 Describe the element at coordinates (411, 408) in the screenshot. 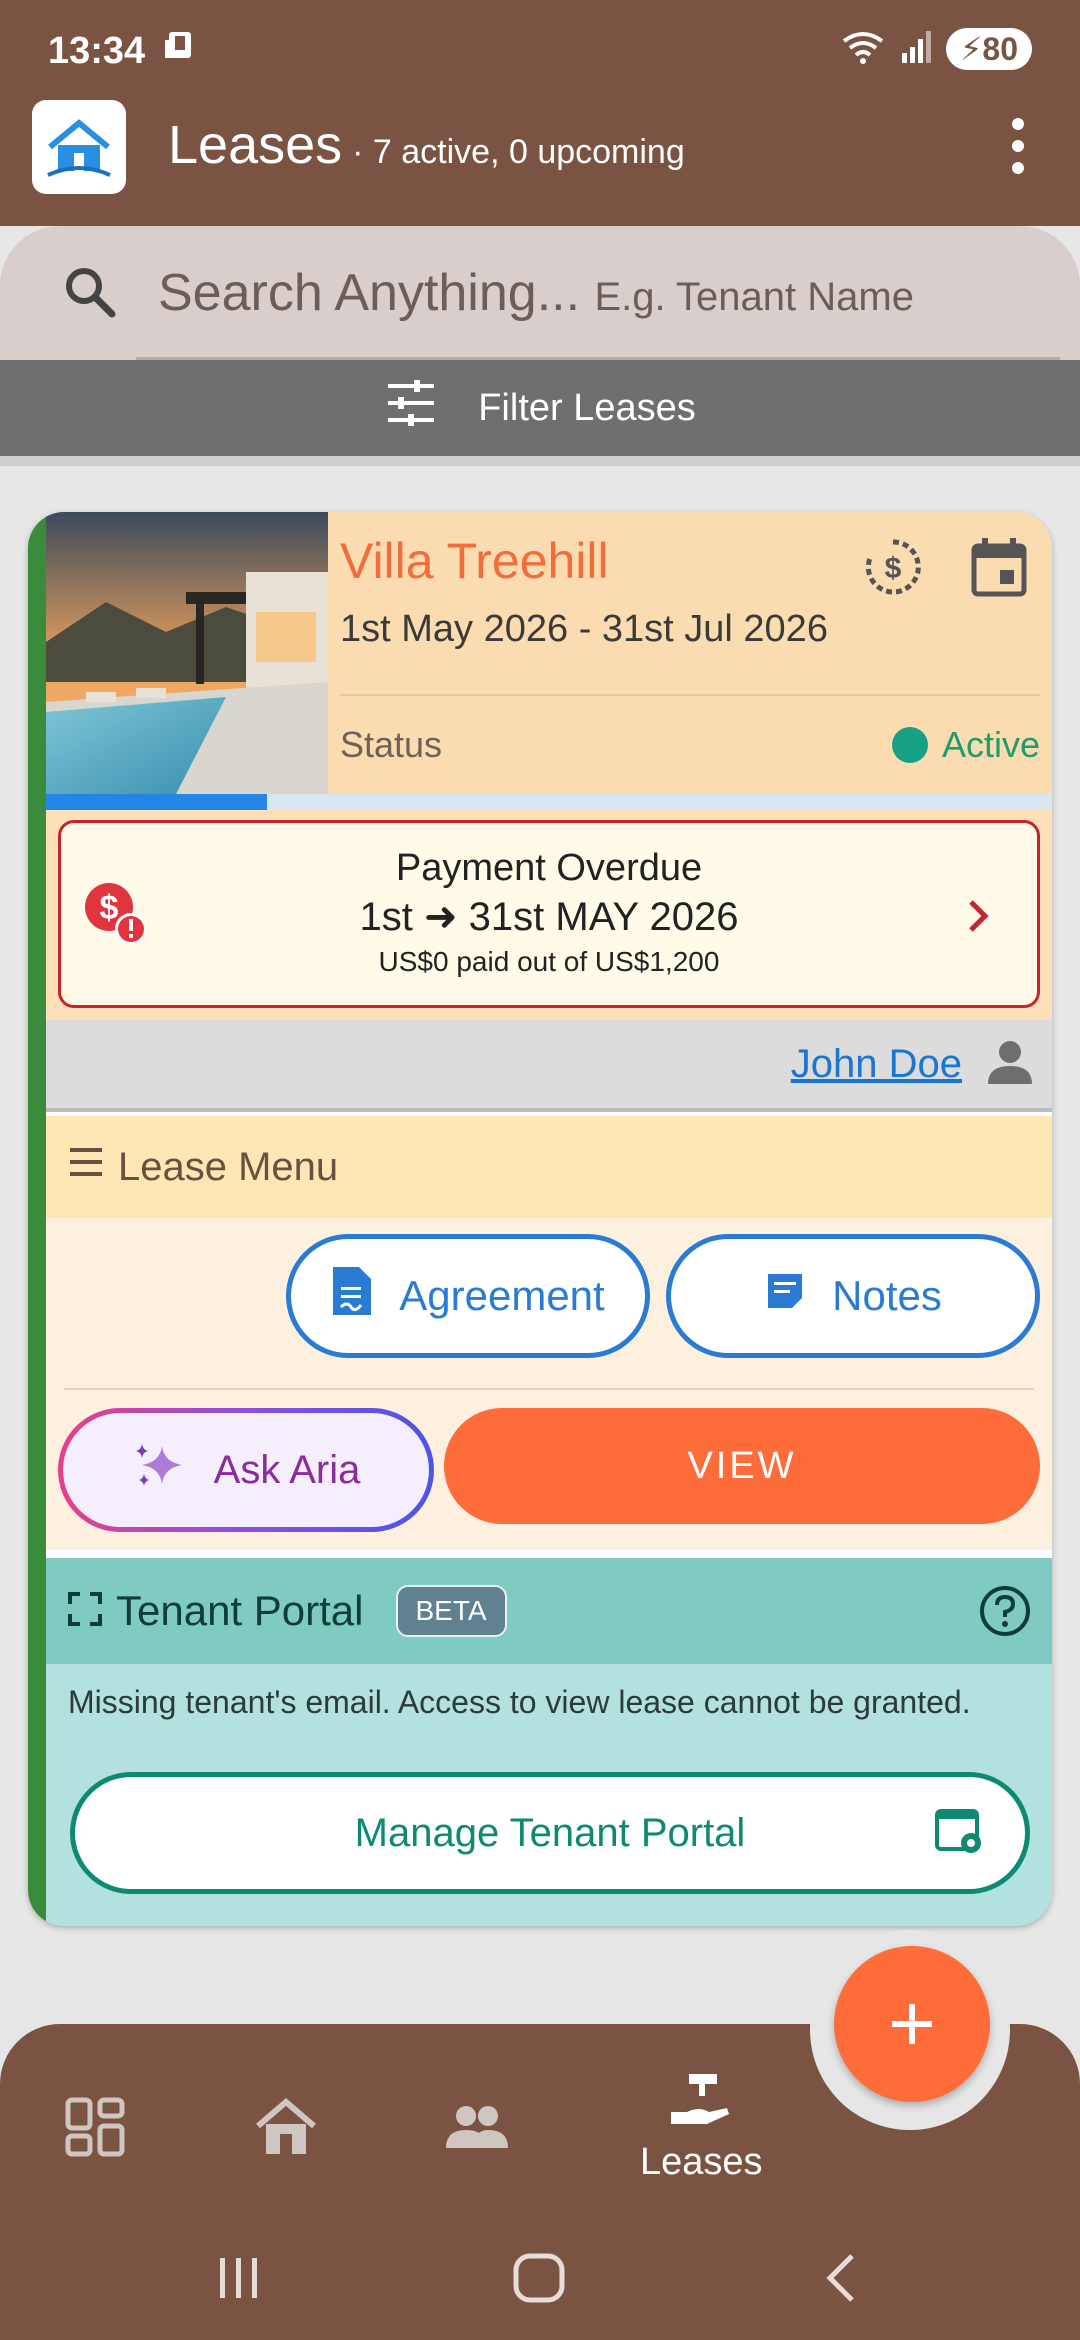

I see `sliders-icon` at that location.